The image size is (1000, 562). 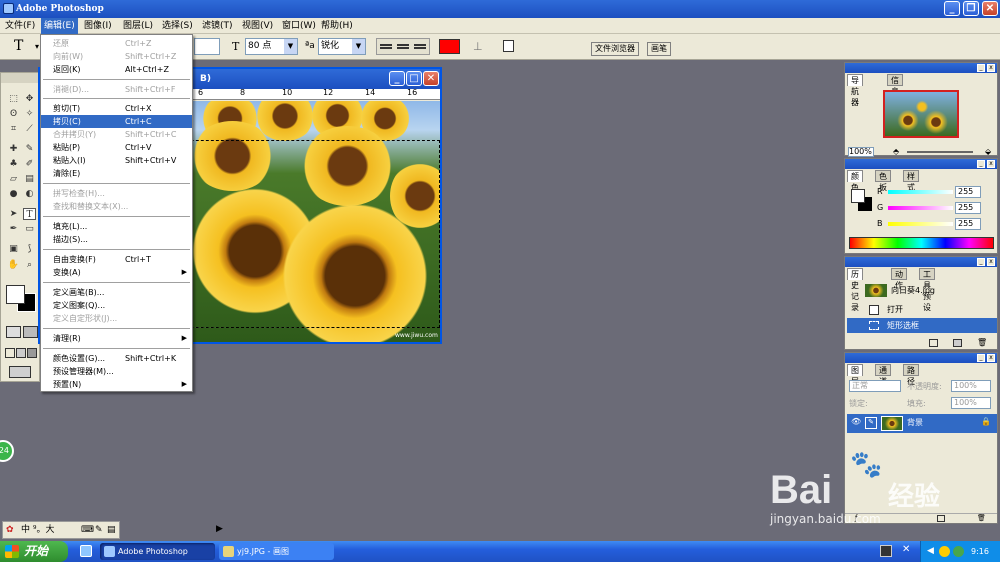 What do you see at coordinates (971, 403) in the screenshot?
I see `fill-field: 100%` at bounding box center [971, 403].